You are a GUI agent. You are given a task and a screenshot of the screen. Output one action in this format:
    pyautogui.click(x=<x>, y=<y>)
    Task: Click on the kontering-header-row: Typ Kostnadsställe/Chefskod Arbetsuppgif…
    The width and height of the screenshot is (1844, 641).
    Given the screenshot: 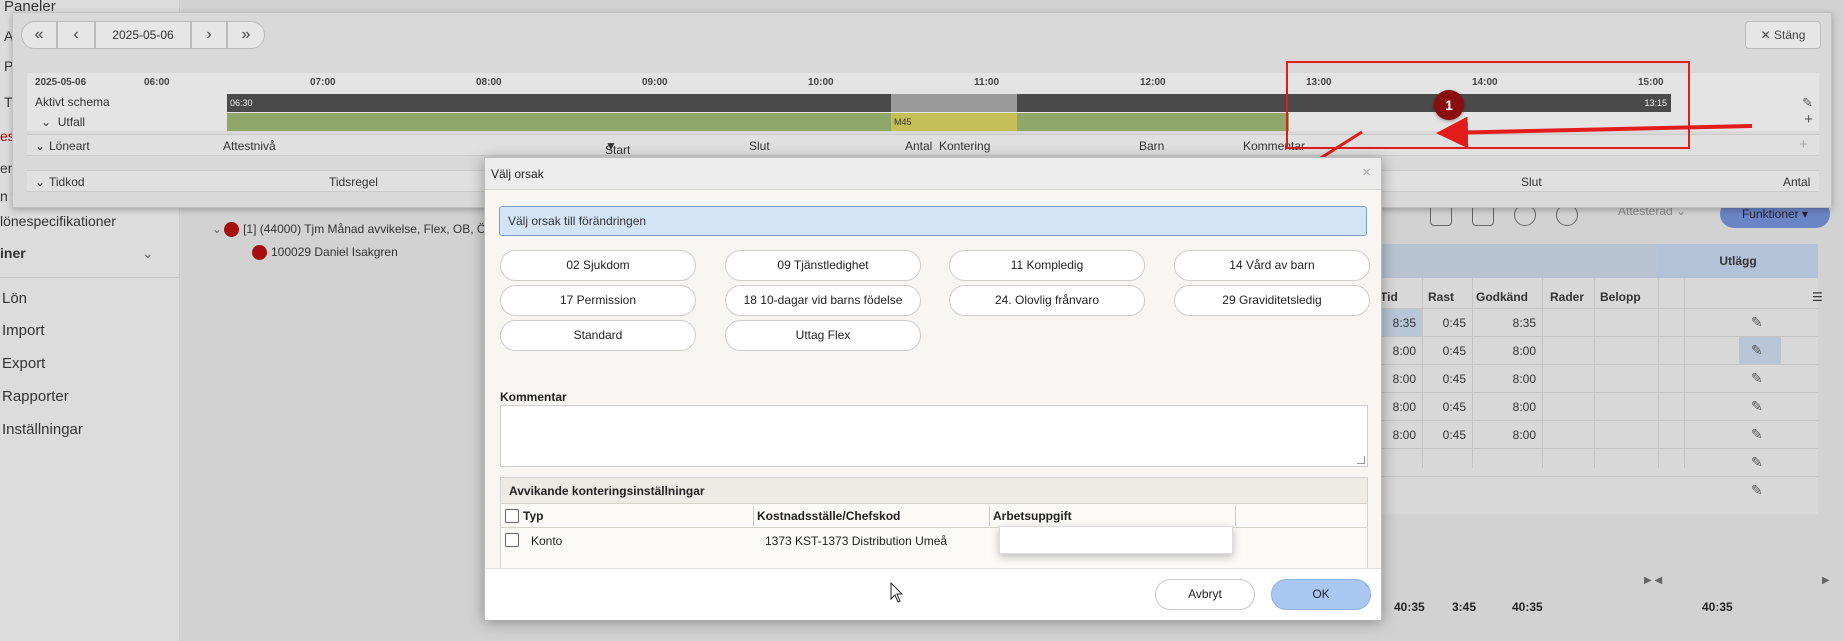 What is the action you would take?
    pyautogui.click(x=934, y=516)
    